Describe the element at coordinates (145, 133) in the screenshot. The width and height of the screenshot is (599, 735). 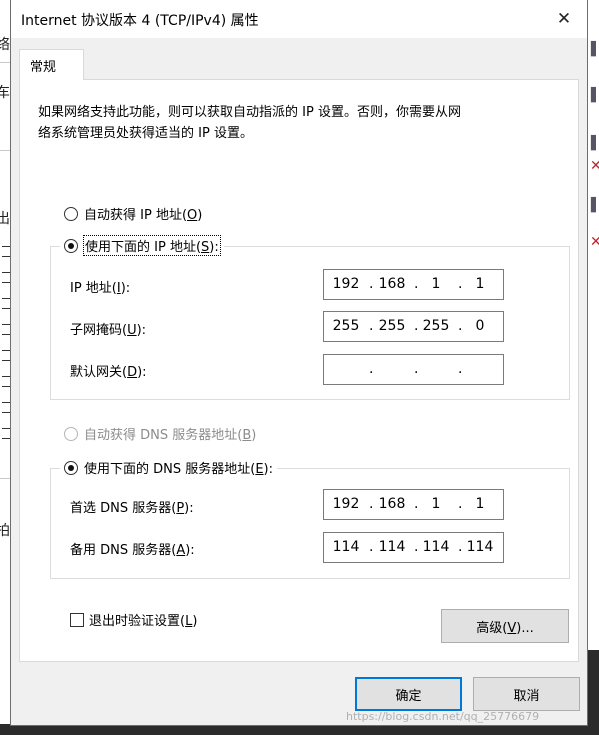
I see `description-line: 络系统管理员处获得适当的 IP 设置。` at that location.